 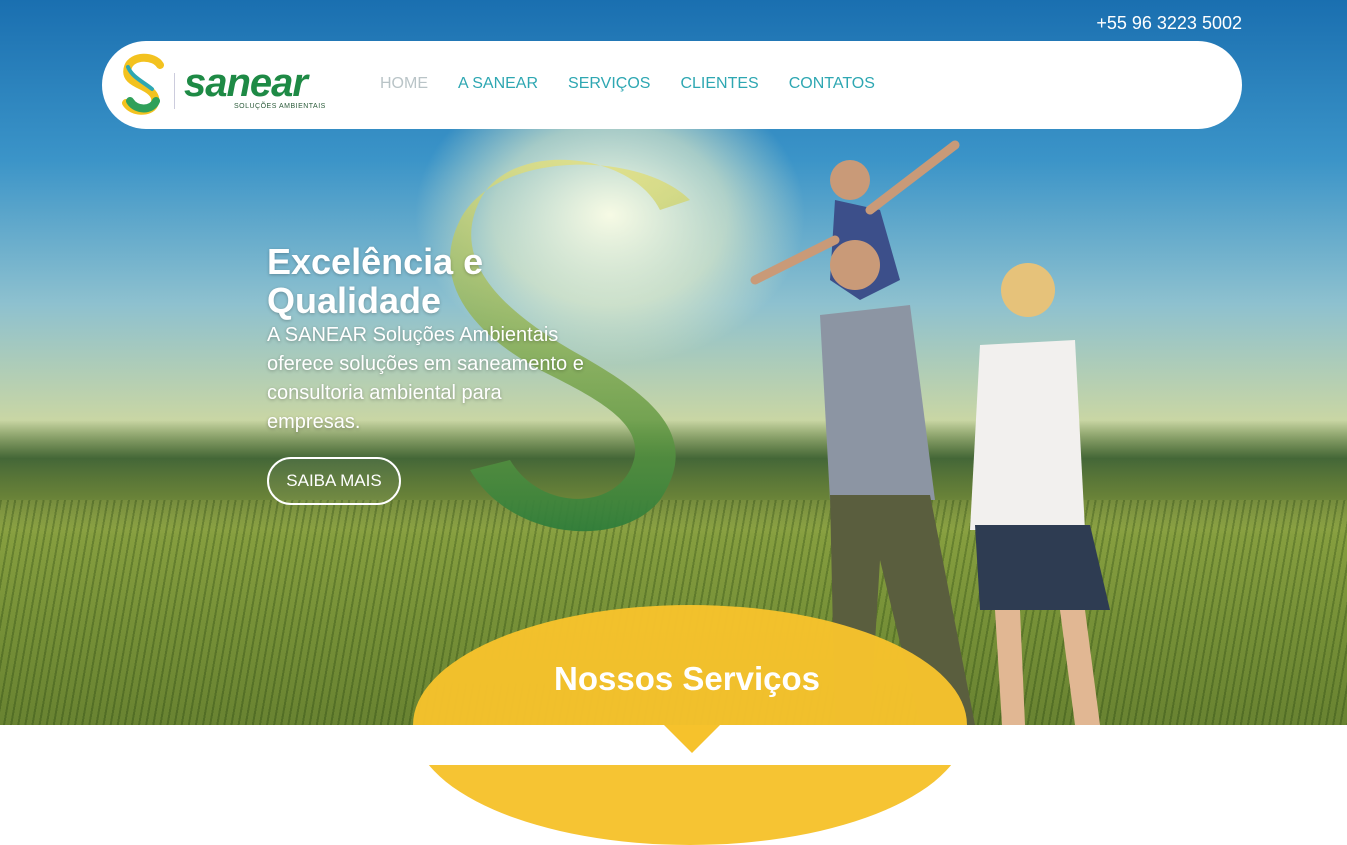 I want to click on sanear-logo: sanear SOLUÇÕES AMBIENTAIS, so click(x=229, y=84).